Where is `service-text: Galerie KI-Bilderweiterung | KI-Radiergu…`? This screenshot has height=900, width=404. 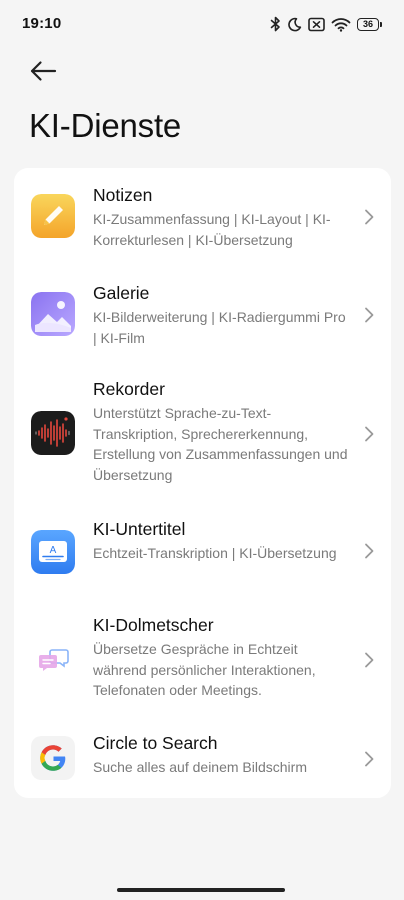 service-text: Galerie KI-Bilderweiterung | KI-Radiergu… is located at coordinates (222, 315).